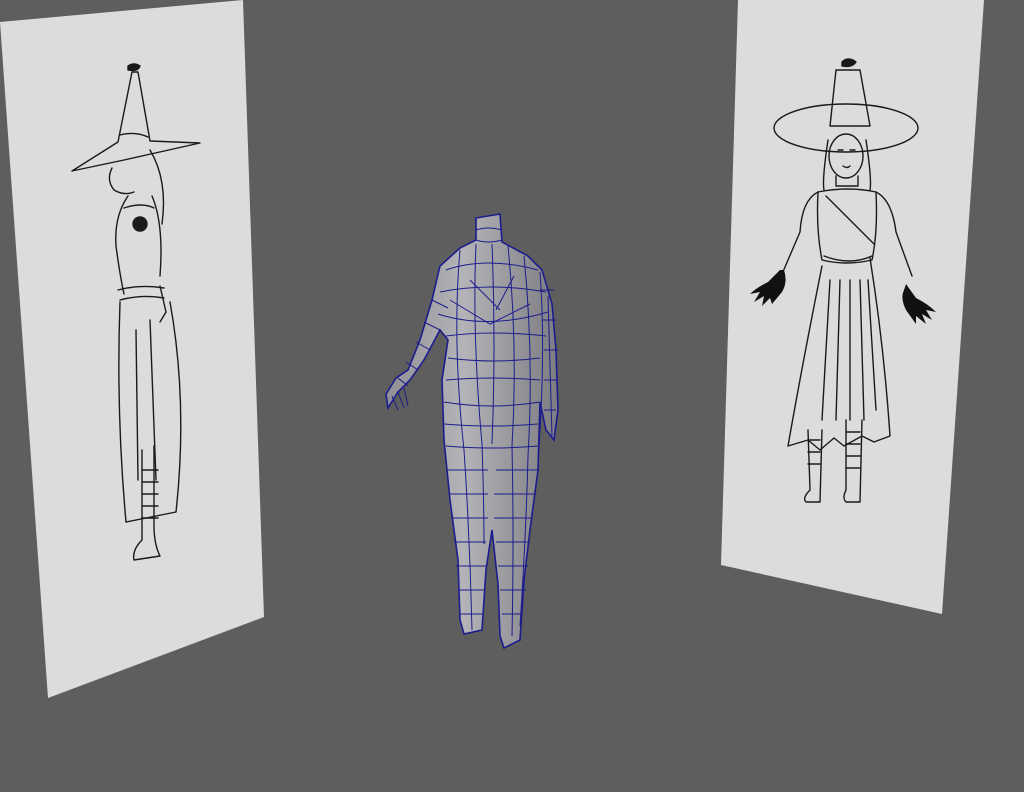  I want to click on body-base-mesh, so click(472, 431).